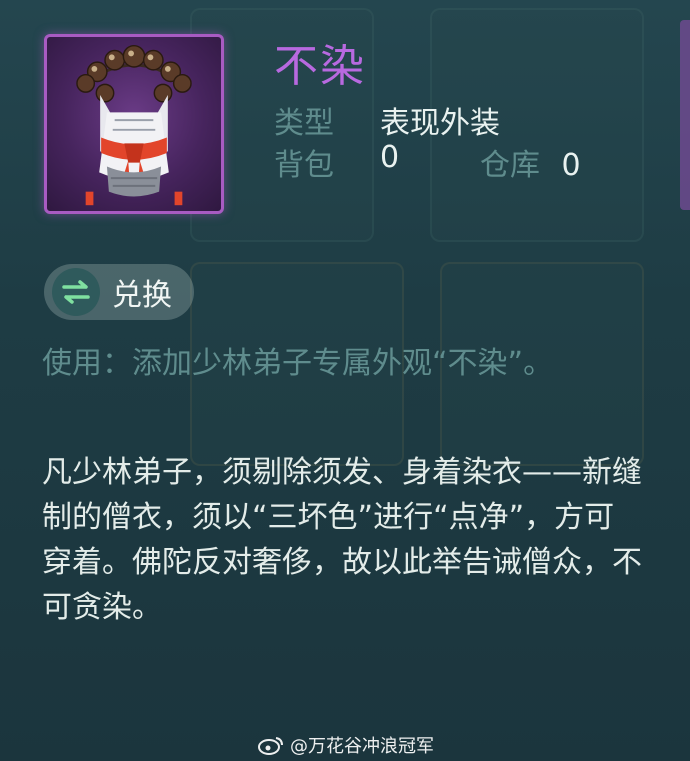  What do you see at coordinates (510, 165) in the screenshot?
I see `storage-label: 仓库` at bounding box center [510, 165].